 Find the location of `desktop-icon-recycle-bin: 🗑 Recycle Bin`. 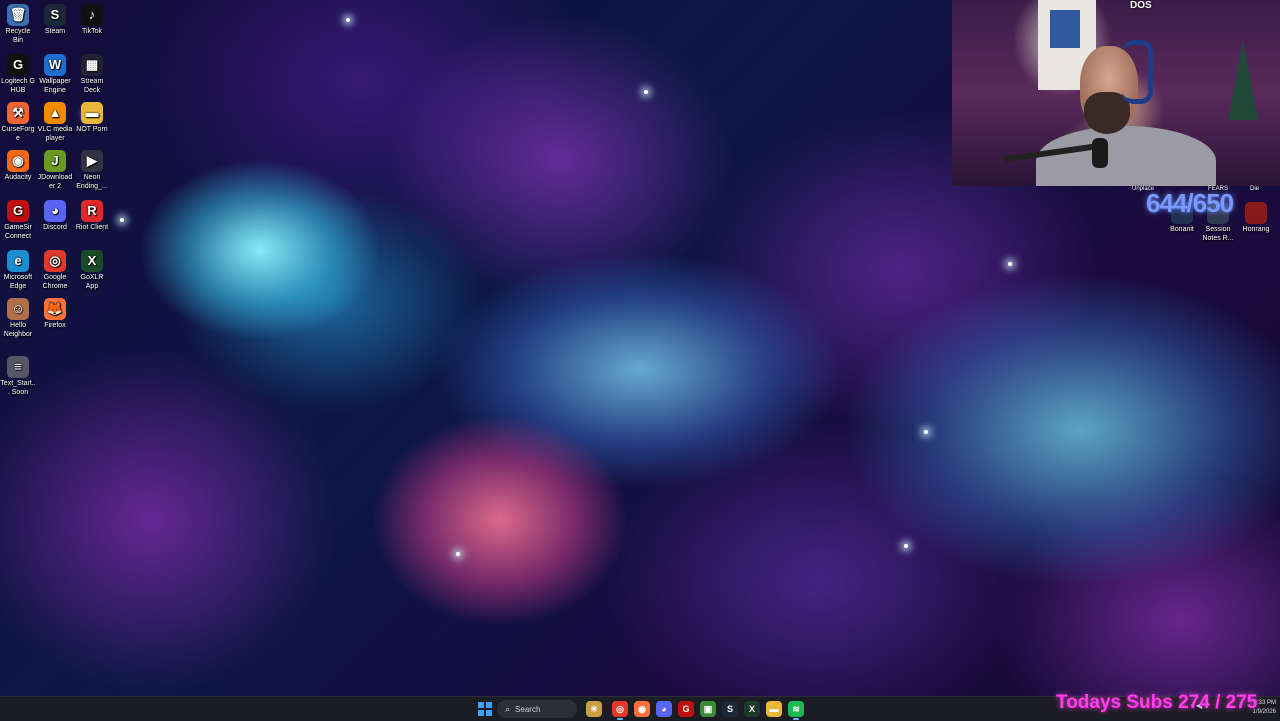

desktop-icon-recycle-bin: 🗑 Recycle Bin is located at coordinates (18, 24).